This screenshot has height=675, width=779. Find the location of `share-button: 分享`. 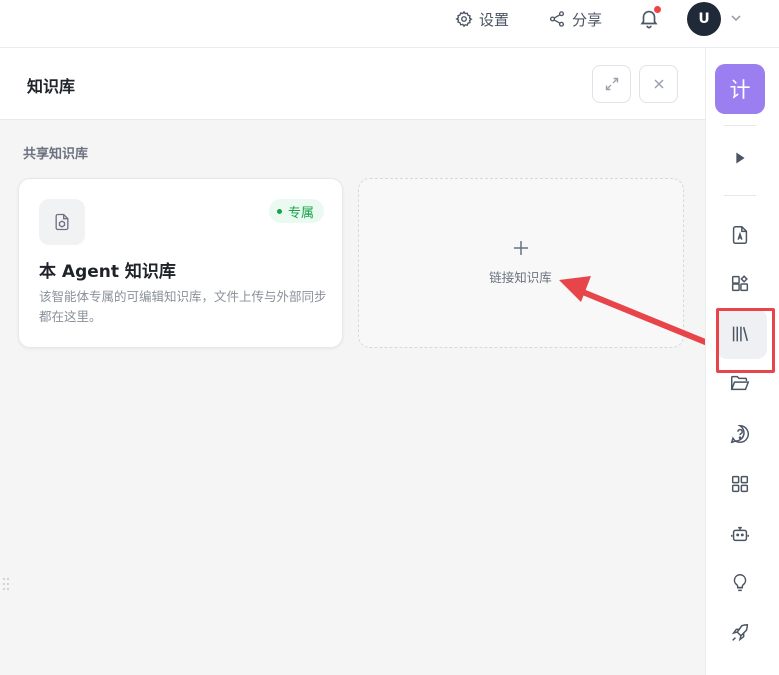

share-button: 分享 is located at coordinates (575, 19).